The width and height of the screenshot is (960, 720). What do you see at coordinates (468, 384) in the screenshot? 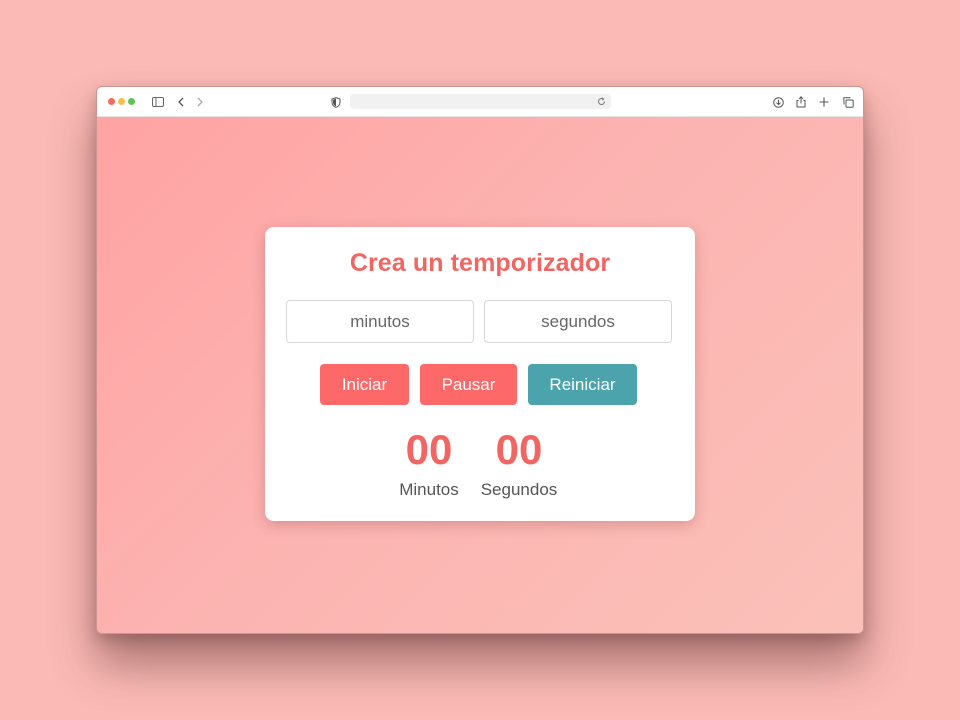
I see `pause-button: Pausar` at bounding box center [468, 384].